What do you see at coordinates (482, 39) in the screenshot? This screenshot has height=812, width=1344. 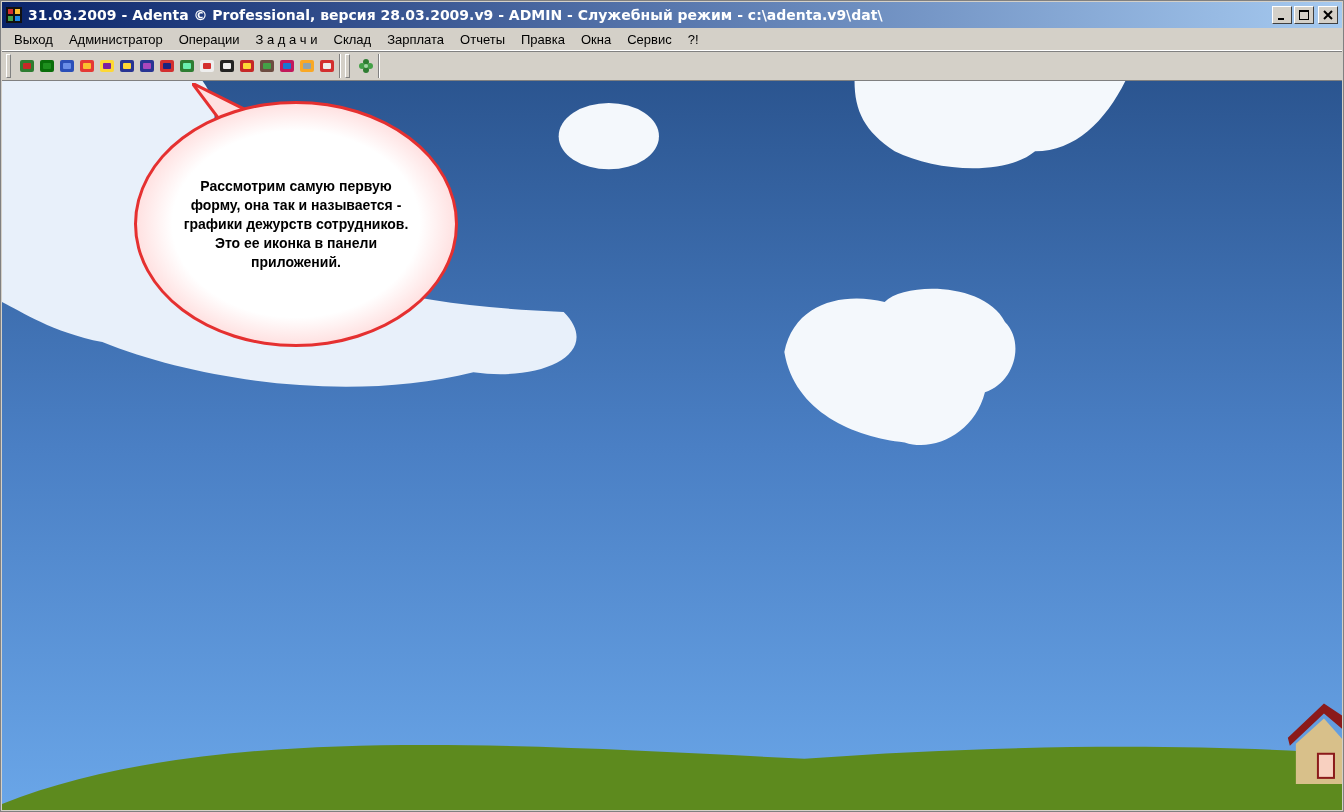 I see `menu-item: Отчеты` at bounding box center [482, 39].